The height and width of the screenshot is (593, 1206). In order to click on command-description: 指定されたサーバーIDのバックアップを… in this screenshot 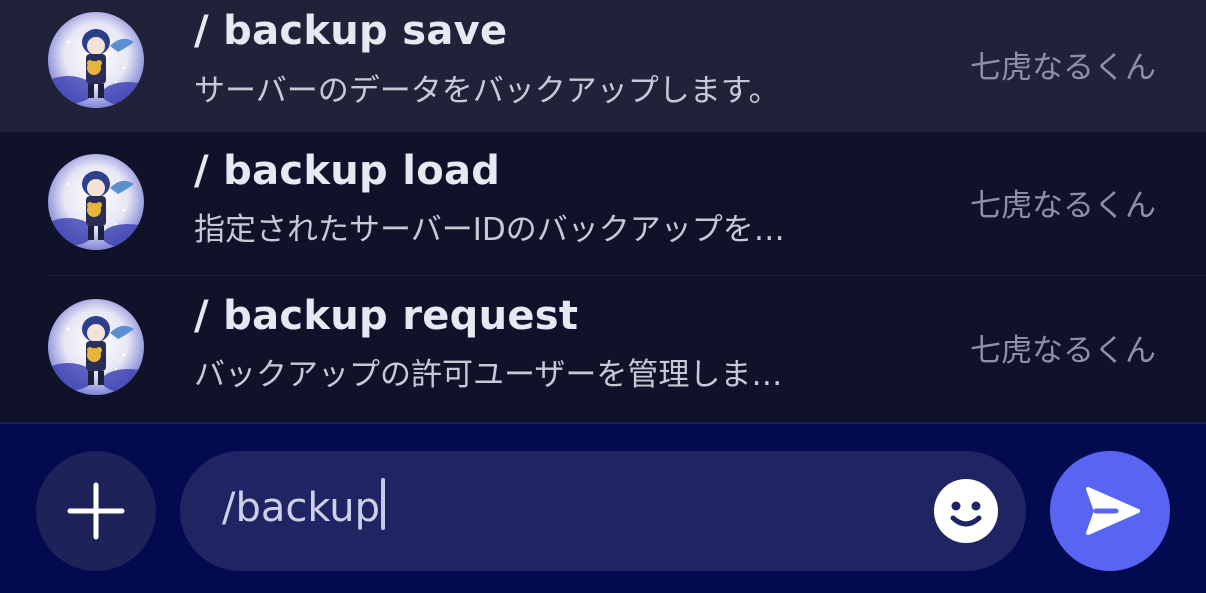, I will do `click(489, 230)`.